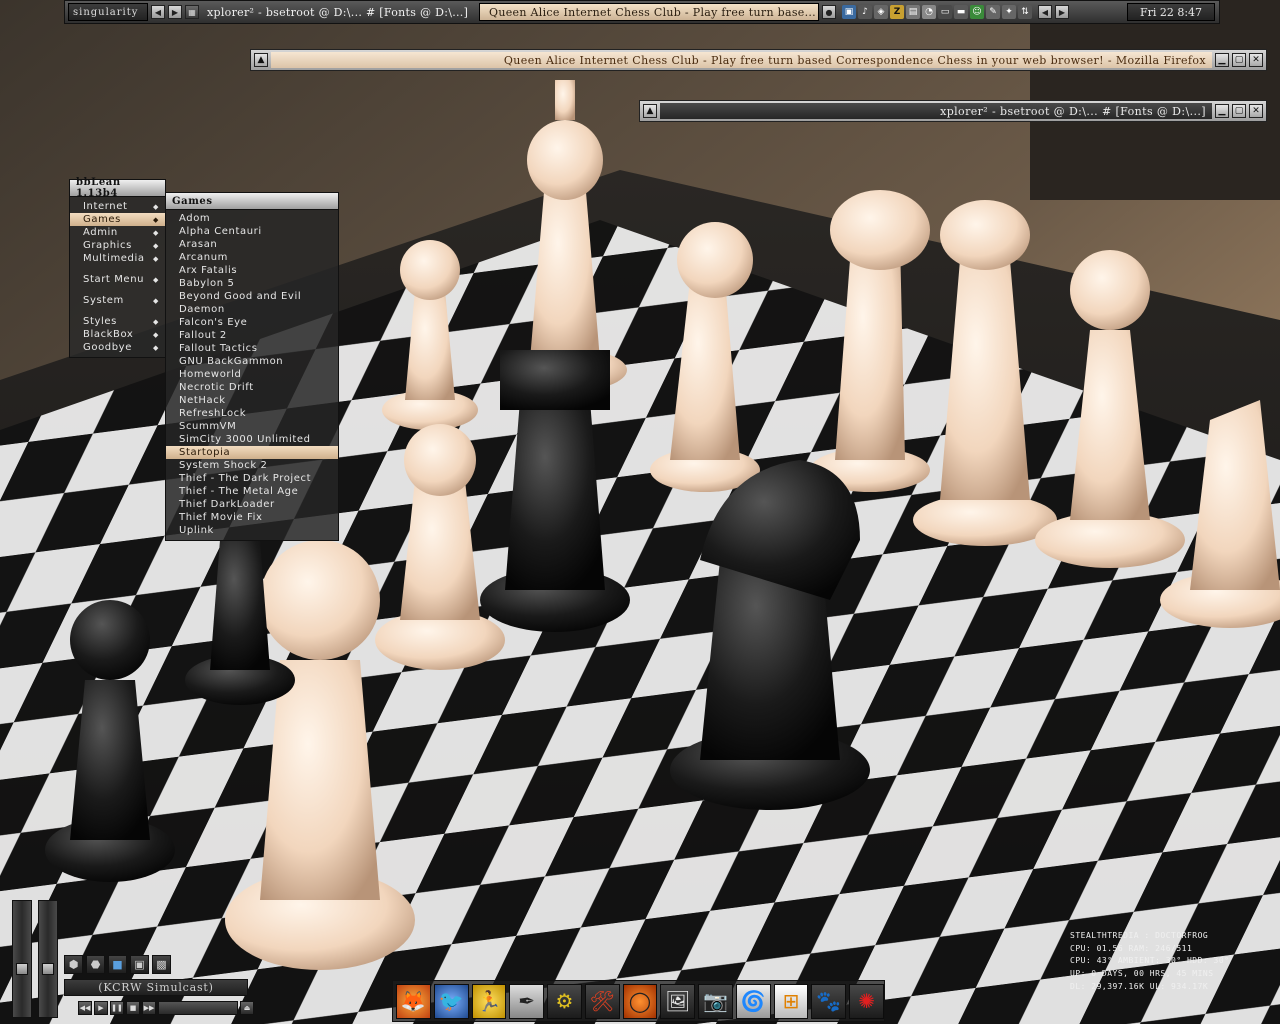 The height and width of the screenshot is (1024, 1280). What do you see at coordinates (117, 321) in the screenshot?
I see `menu-item-styles: Styles ◆` at bounding box center [117, 321].